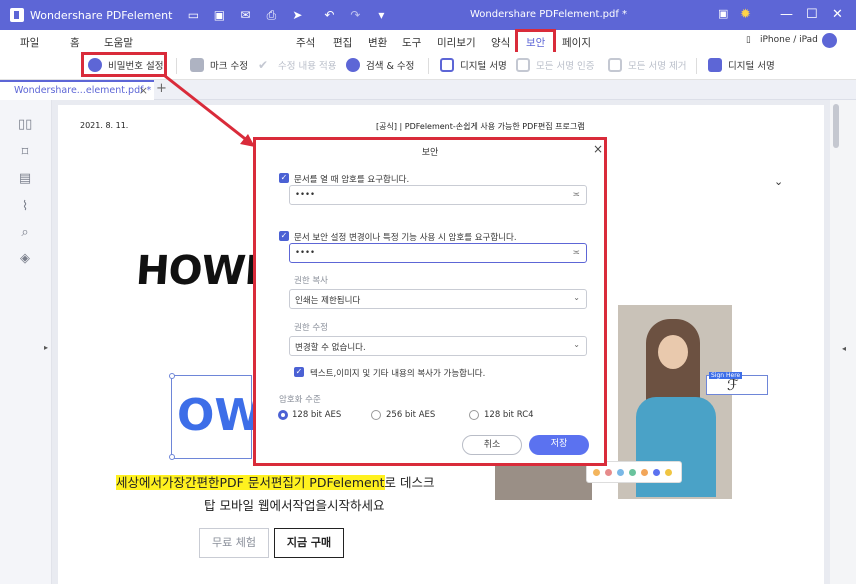 This screenshot has height=584, width=856. Describe the element at coordinates (559, 445) in the screenshot. I see `save-button: 저장` at that location.